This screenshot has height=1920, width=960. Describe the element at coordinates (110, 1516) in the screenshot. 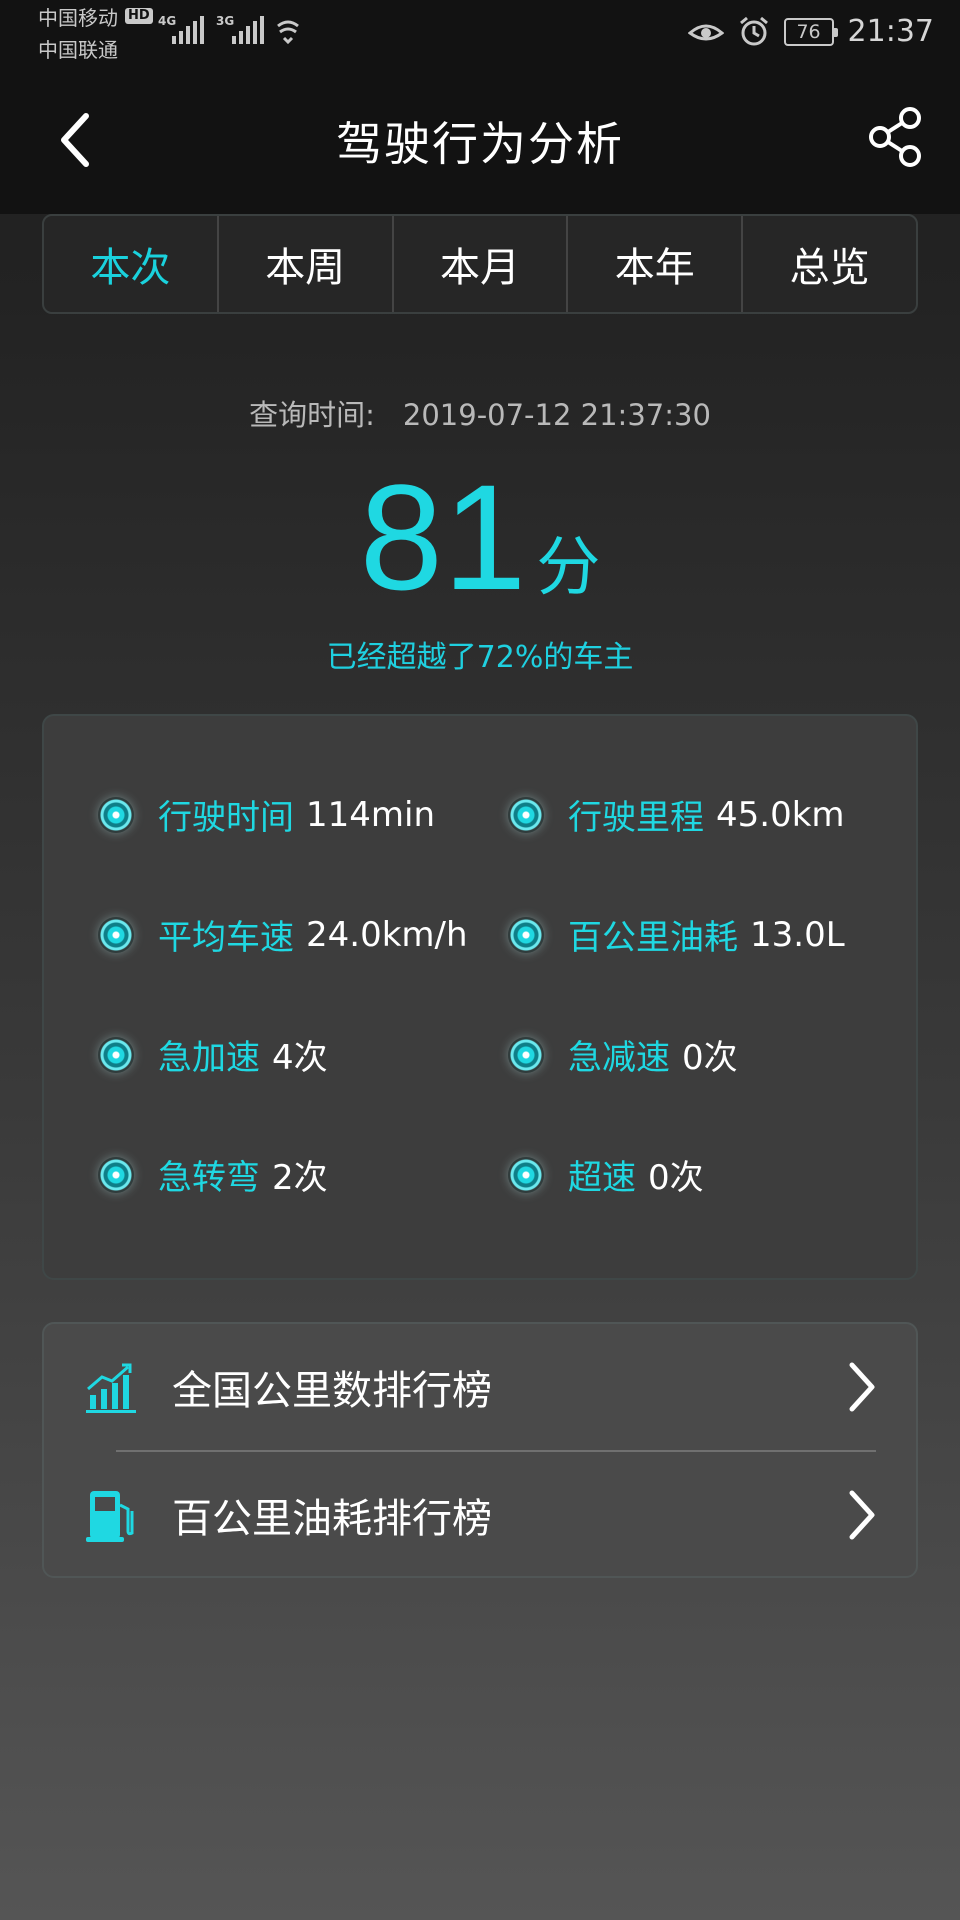

I see `fuel-pump-icon` at that location.